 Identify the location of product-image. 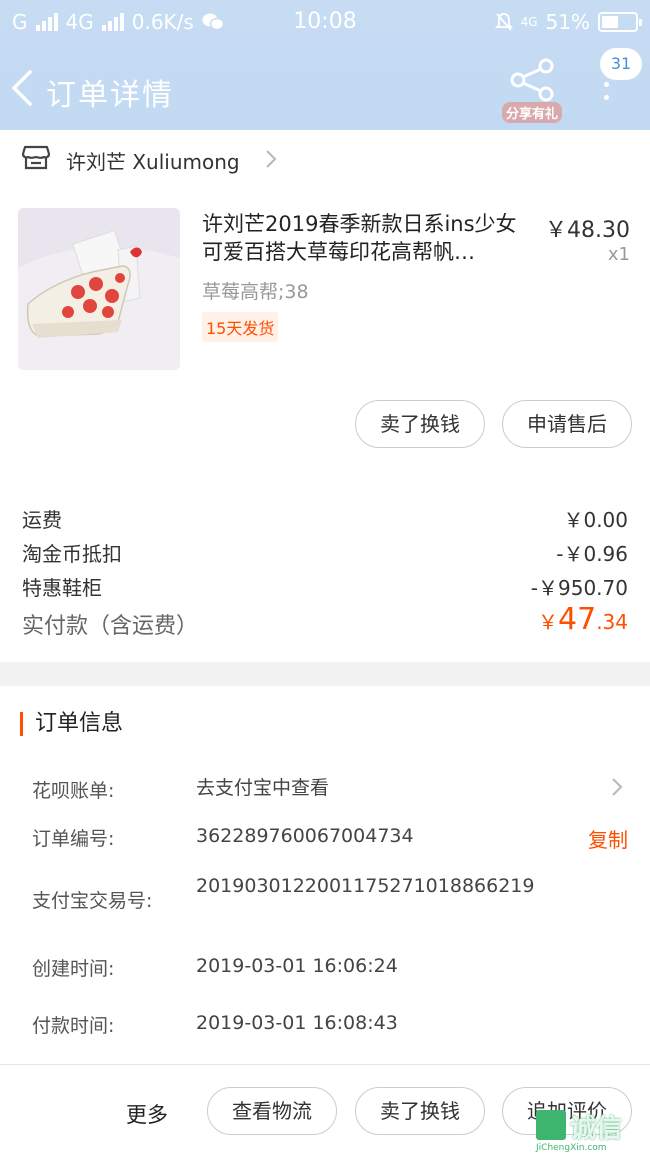
(99, 289).